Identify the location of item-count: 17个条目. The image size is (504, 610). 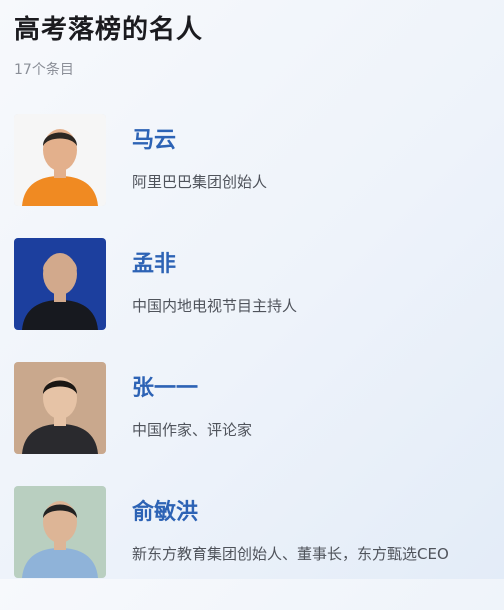
(44, 70).